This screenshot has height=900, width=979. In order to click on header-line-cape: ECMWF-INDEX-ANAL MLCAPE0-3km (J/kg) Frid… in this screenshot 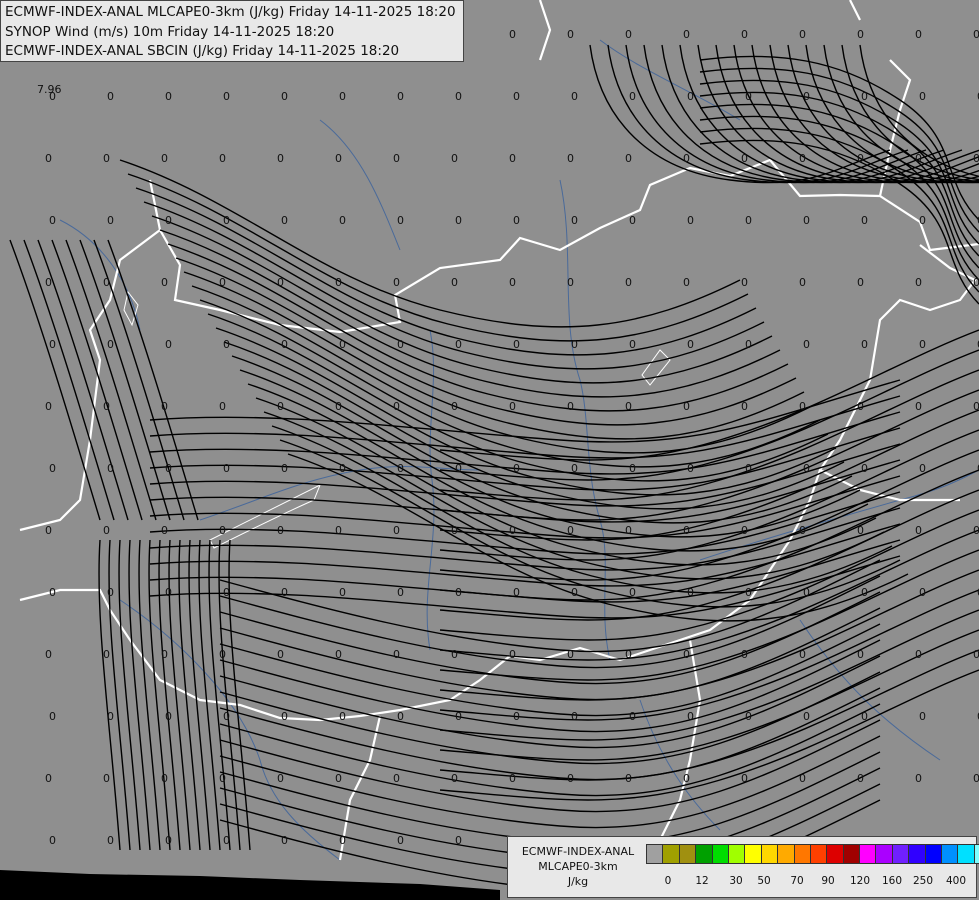, I will do `click(230, 12)`.